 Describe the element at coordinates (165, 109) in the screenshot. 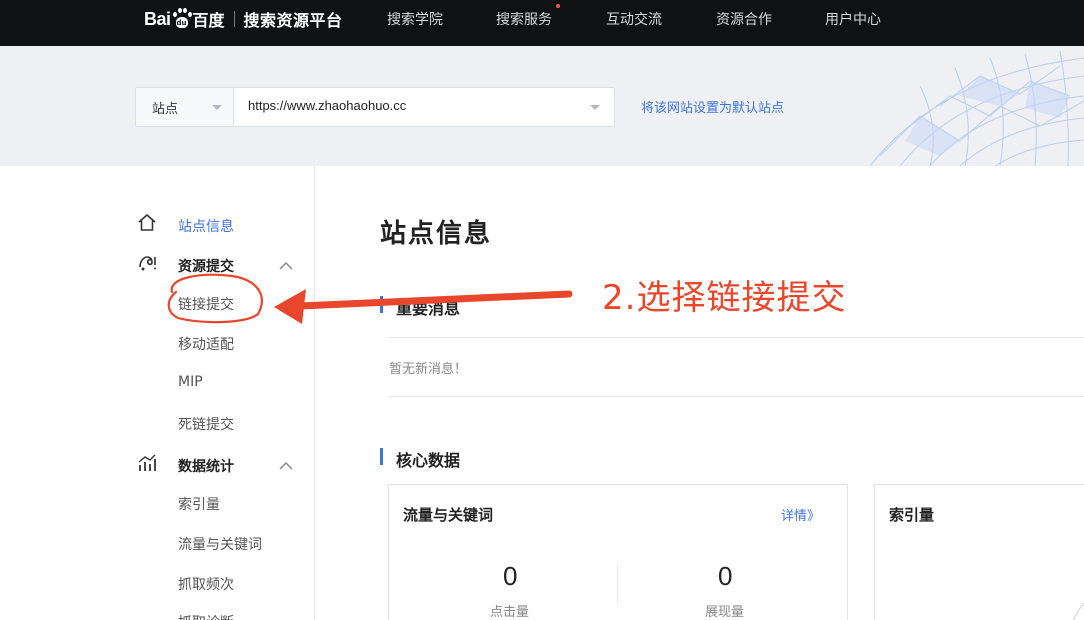

I see `site-type-label: 站点` at that location.